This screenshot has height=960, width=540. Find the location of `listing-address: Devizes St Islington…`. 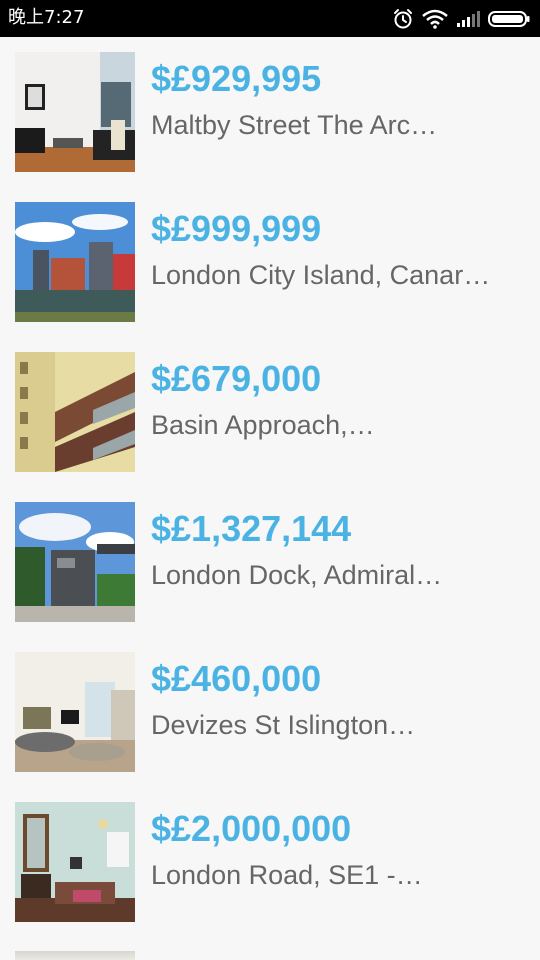

listing-address: Devizes St Islington… is located at coordinates (283, 725).